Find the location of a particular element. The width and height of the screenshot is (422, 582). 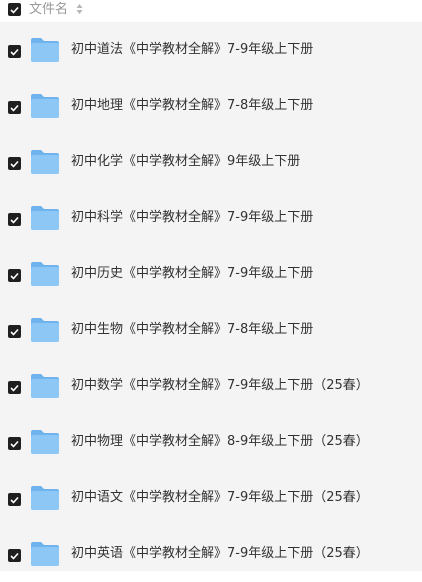

file-name: 初中数学《中学教材全解》7-9年级上下册（25春） is located at coordinates (220, 386).